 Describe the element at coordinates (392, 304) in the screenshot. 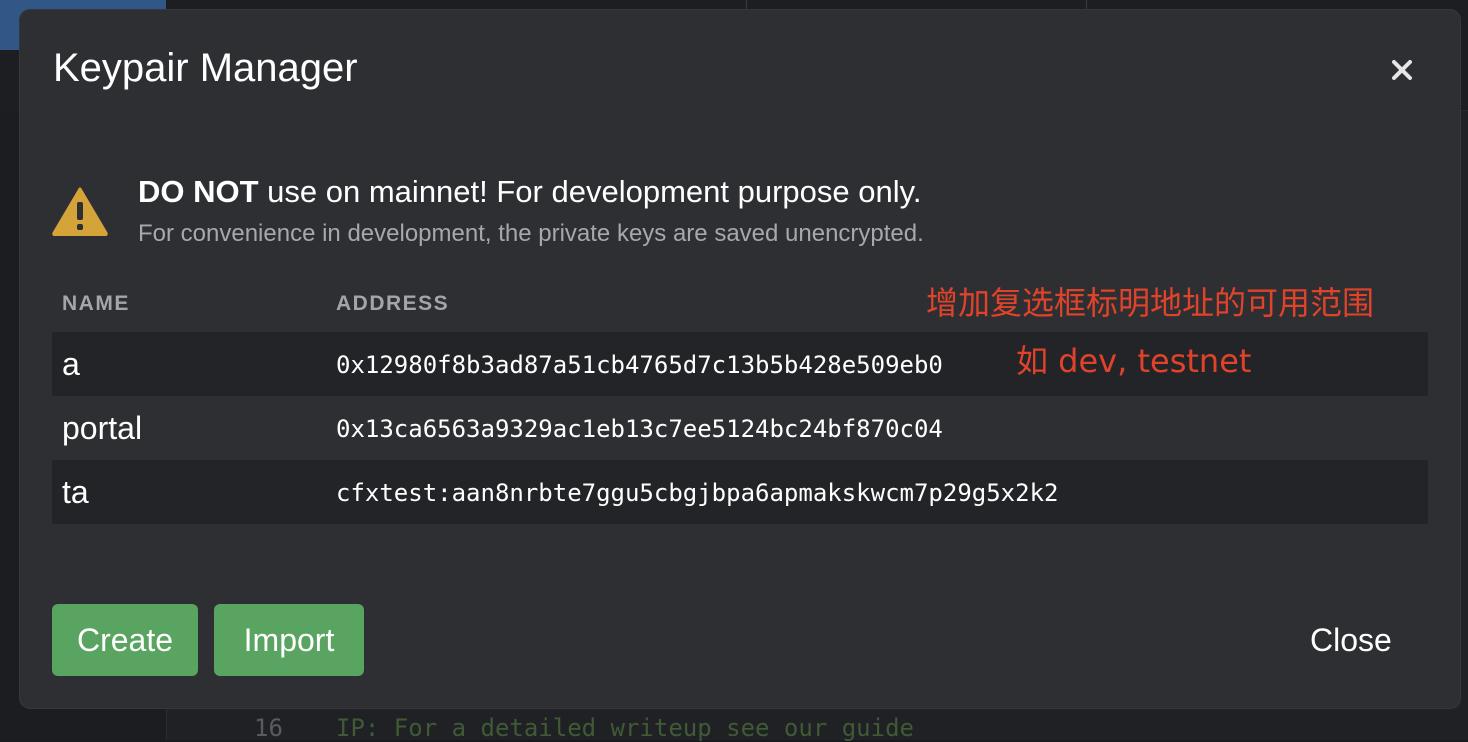

I see `column-header-address: ADDRESS` at that location.